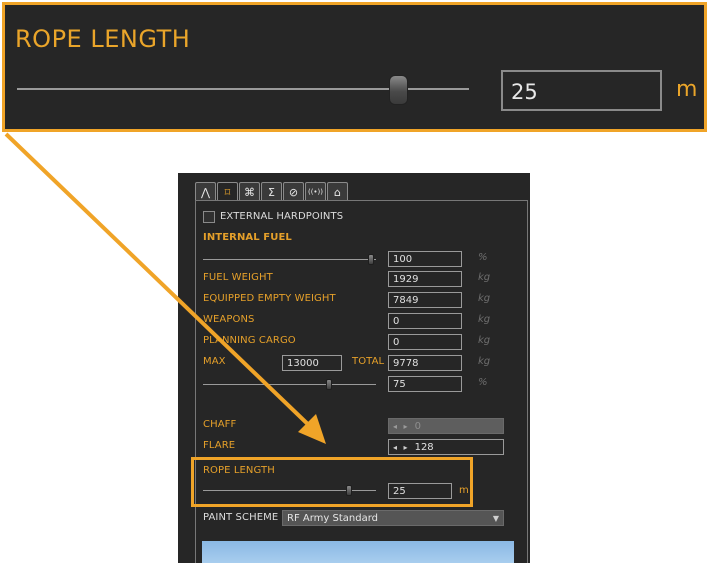 Image resolution: width=709 pixels, height=563 pixels. What do you see at coordinates (581, 90) in the screenshot?
I see `zoom-rope-length-input: 25` at bounding box center [581, 90].